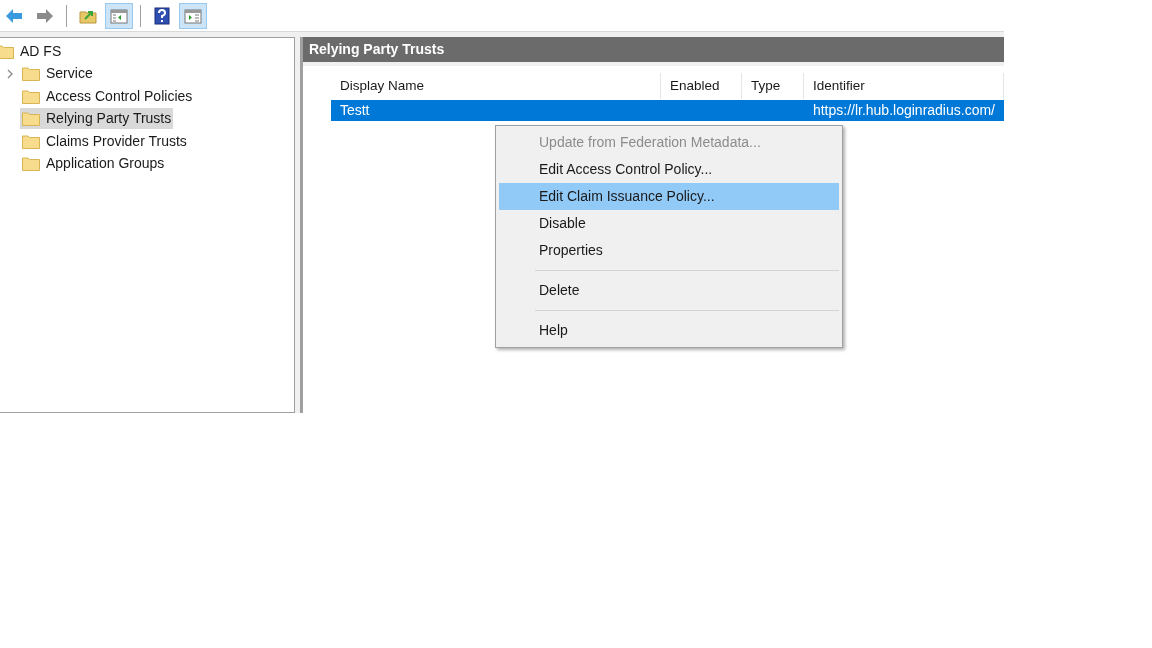 The width and height of the screenshot is (1152, 648). I want to click on column-header: Enabled, so click(701, 86).